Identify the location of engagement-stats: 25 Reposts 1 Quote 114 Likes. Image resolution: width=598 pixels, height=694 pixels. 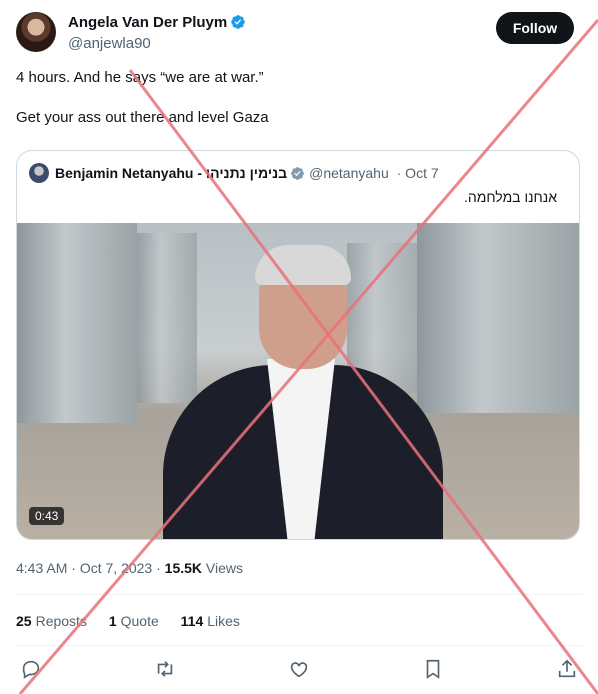
(137, 621).